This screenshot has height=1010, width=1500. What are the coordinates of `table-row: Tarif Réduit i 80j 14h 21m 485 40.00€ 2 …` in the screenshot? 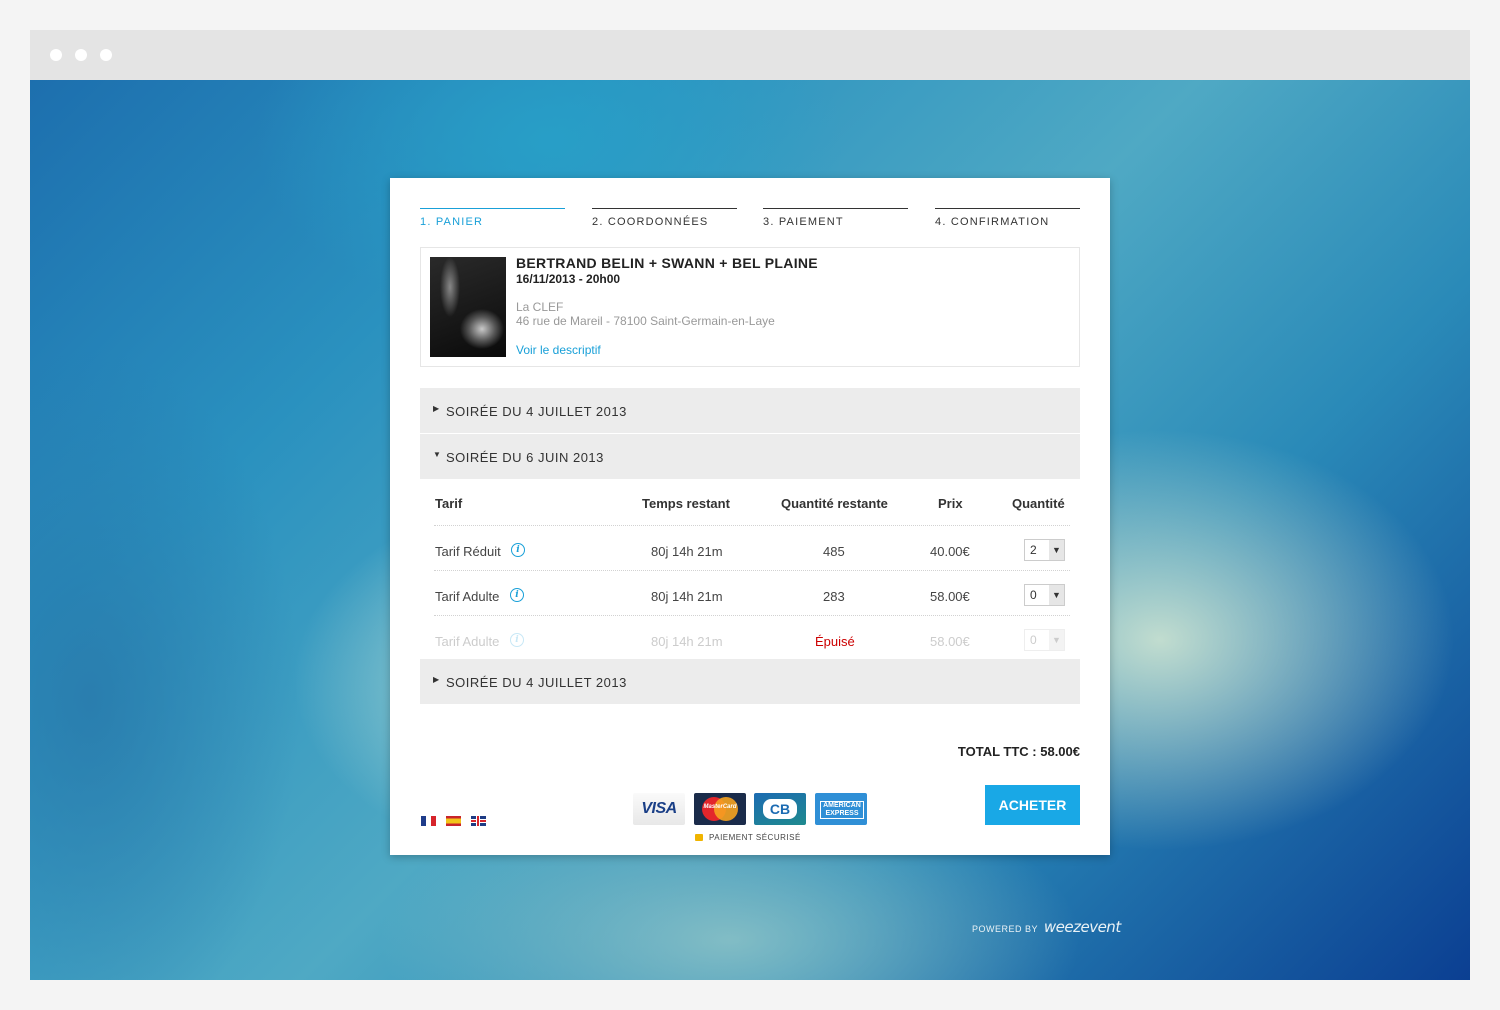 It's located at (752, 548).